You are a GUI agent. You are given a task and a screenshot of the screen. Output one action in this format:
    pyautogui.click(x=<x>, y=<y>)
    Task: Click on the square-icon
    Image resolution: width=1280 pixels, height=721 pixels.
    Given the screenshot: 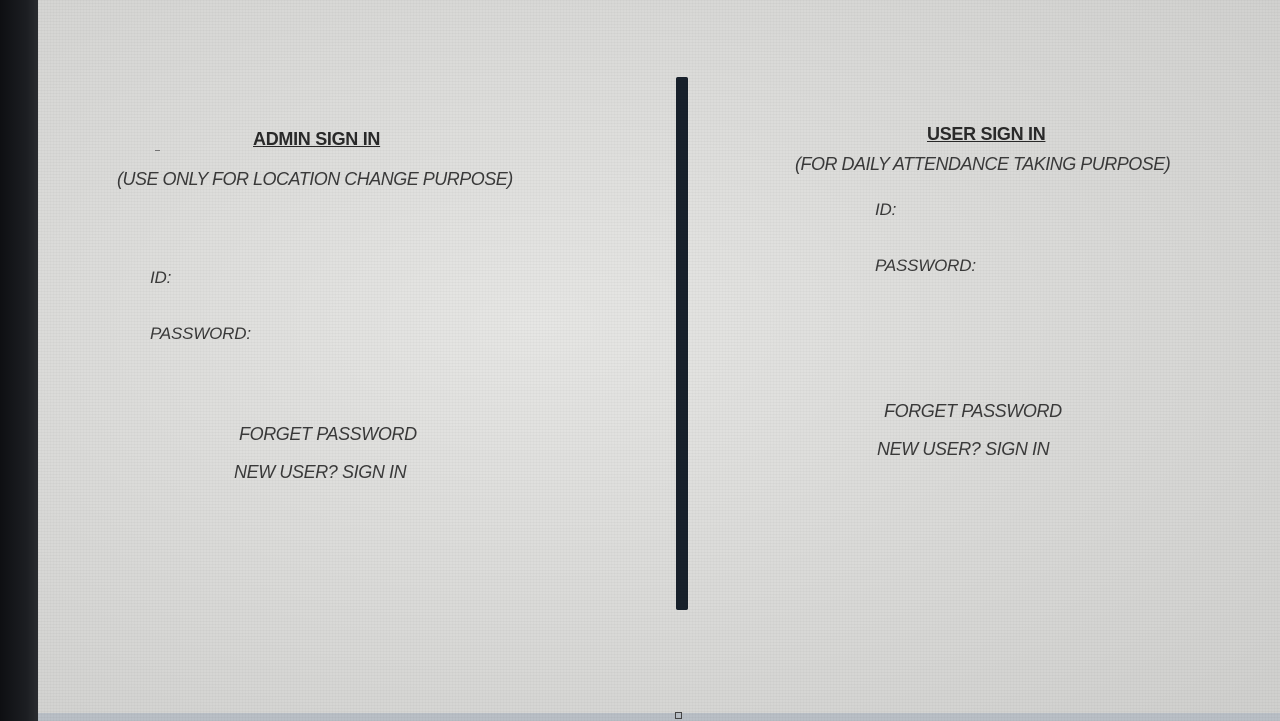 What is the action you would take?
    pyautogui.click(x=678, y=715)
    